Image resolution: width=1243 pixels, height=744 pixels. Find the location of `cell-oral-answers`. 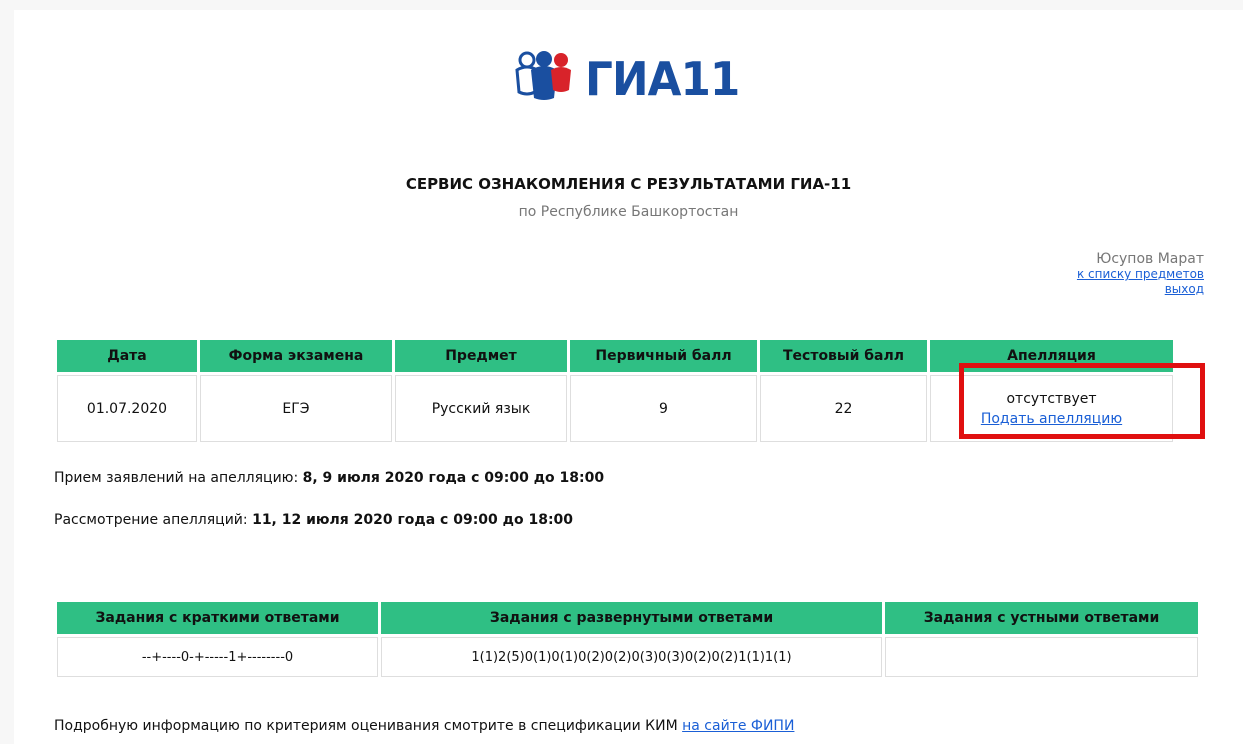

cell-oral-answers is located at coordinates (1041, 657).